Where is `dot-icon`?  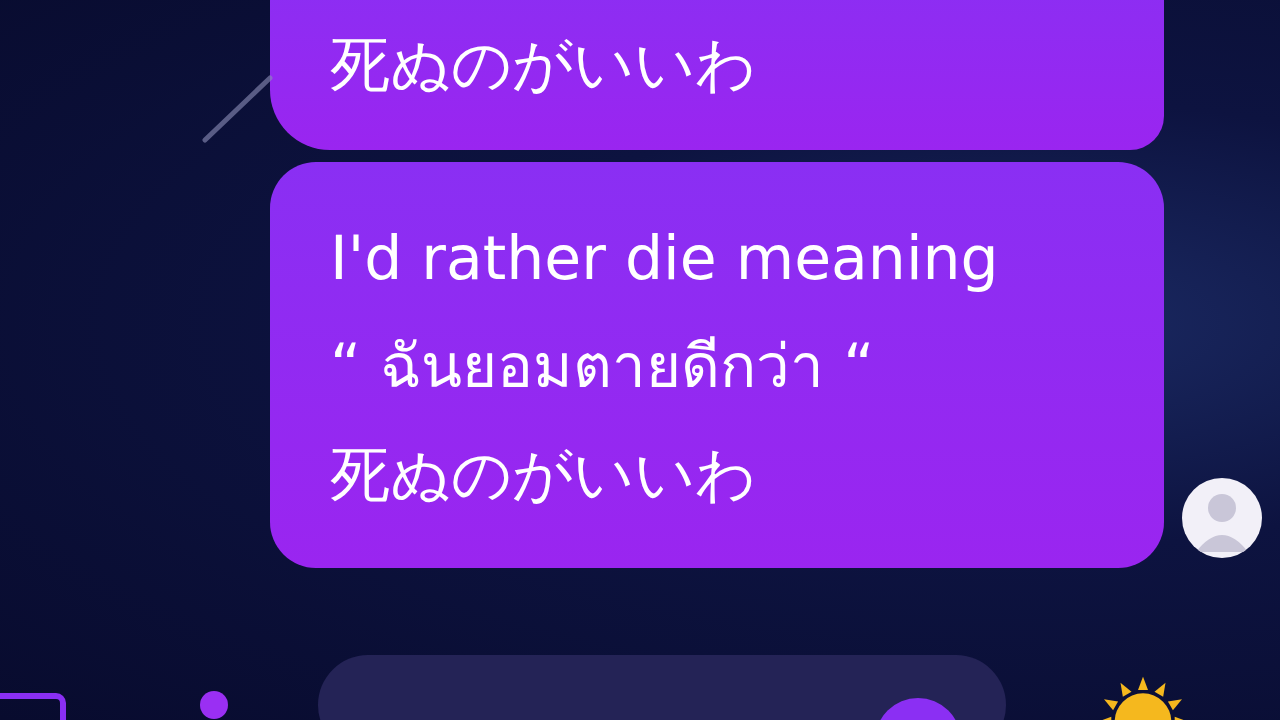 dot-icon is located at coordinates (214, 705).